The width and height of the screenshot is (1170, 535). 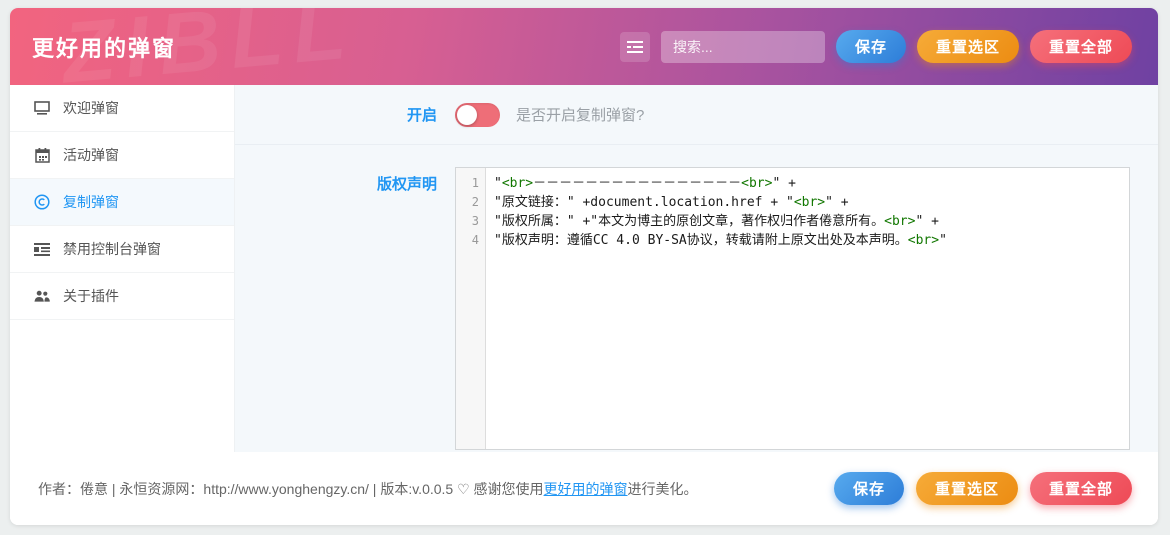 I want to click on sidebar-item-disable-console-popup: 禁用控制台弹窗, so click(x=122, y=249).